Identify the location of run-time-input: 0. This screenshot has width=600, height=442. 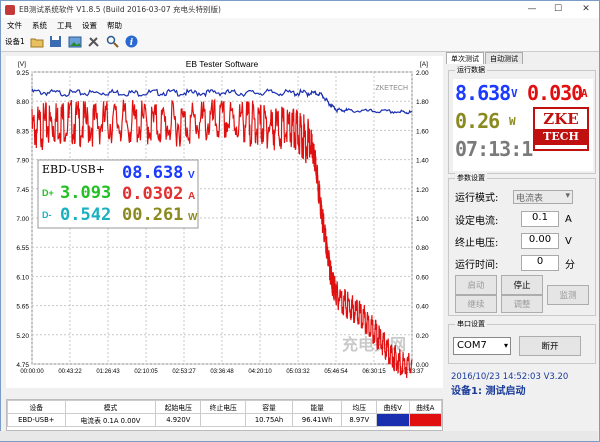
(540, 263).